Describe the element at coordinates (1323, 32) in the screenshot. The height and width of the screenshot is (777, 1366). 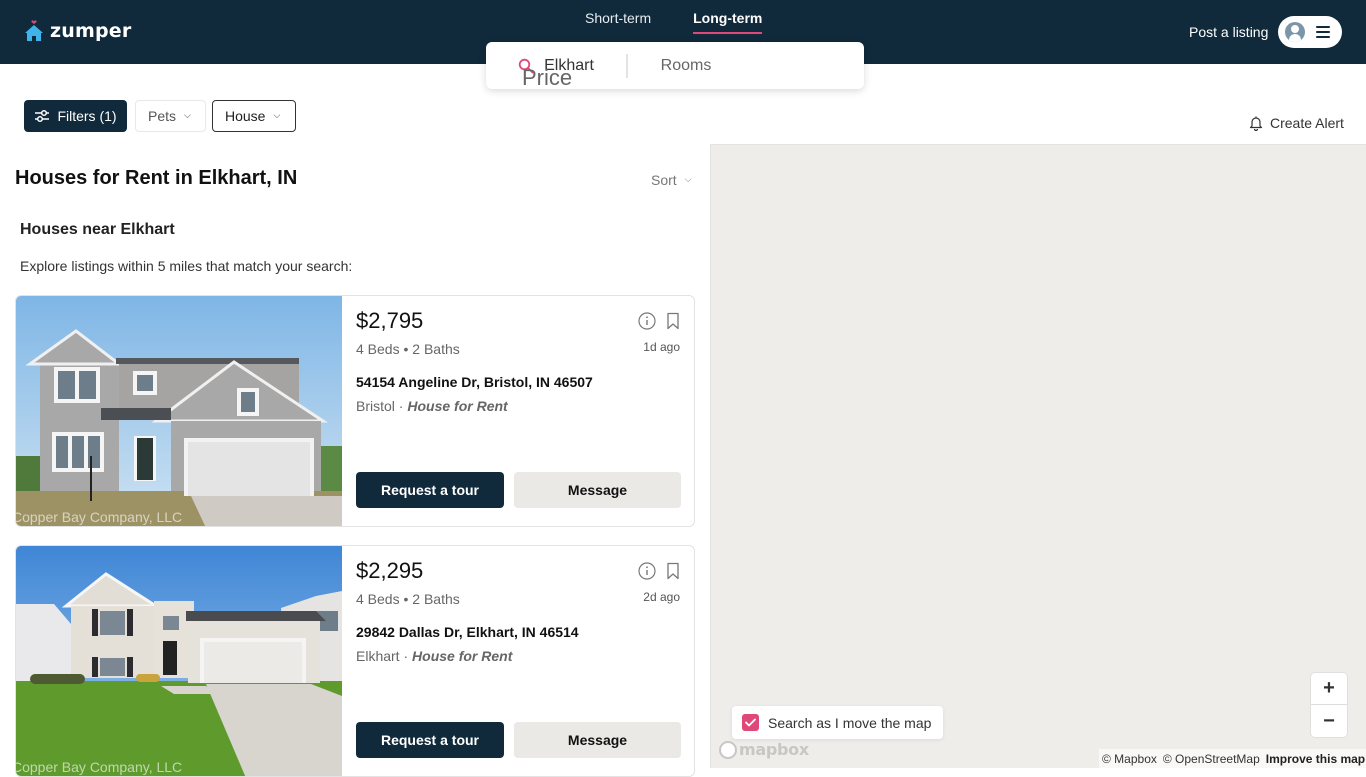
I see `hamburger-menu-icon` at that location.